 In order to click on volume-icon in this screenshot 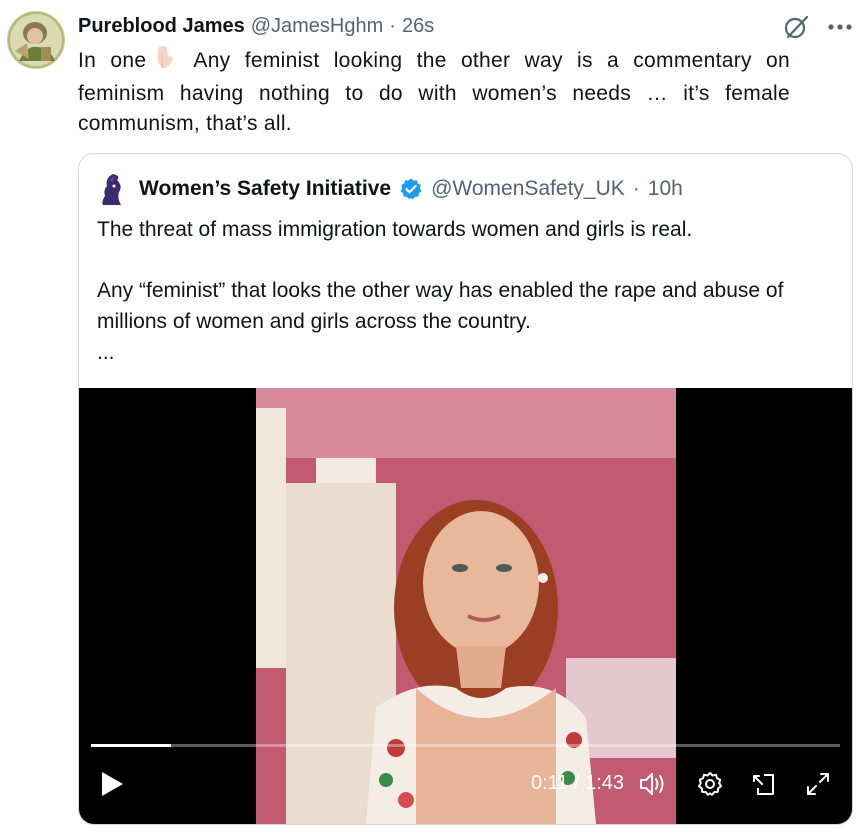, I will do `click(653, 786)`.